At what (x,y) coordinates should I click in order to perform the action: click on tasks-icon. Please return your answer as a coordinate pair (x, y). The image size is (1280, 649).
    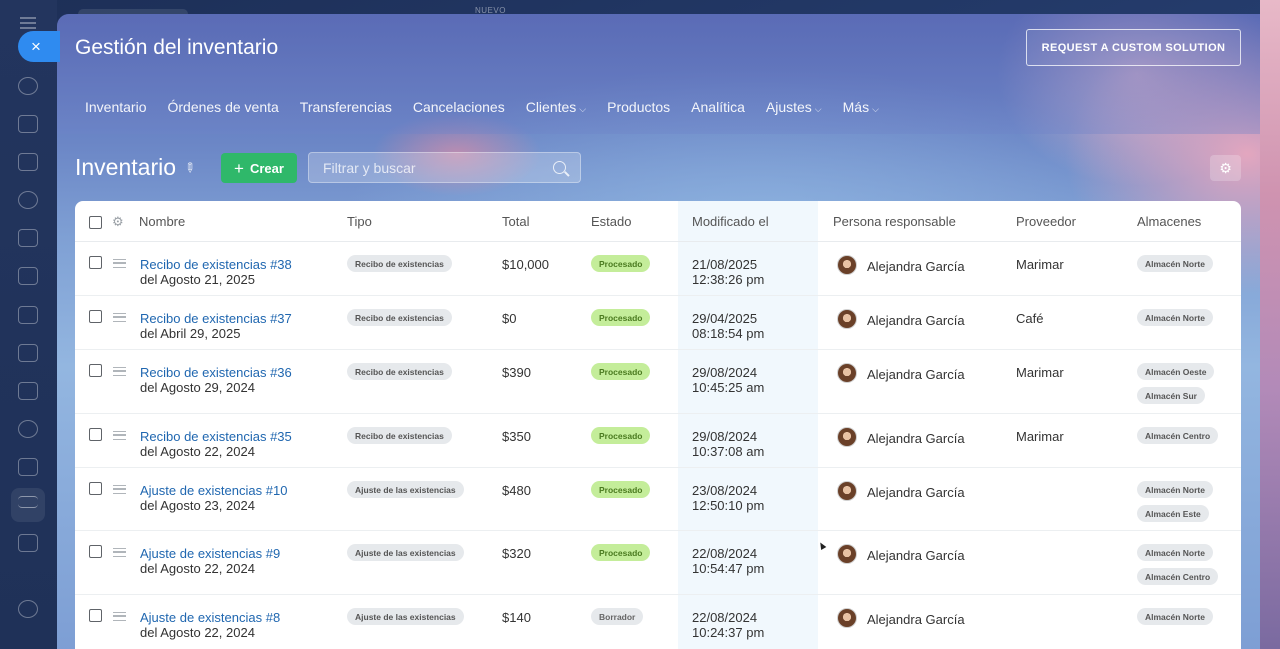
    Looking at the image, I should click on (28, 467).